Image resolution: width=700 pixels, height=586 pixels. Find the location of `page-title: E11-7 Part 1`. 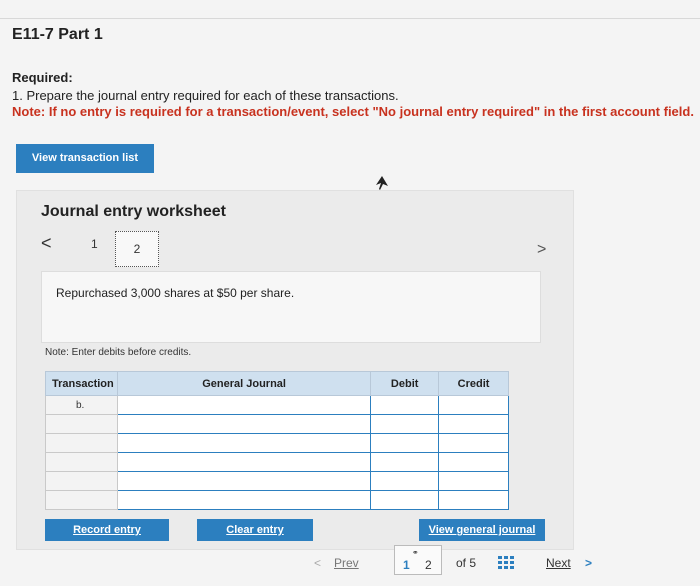

page-title: E11-7 Part 1 is located at coordinates (57, 34).